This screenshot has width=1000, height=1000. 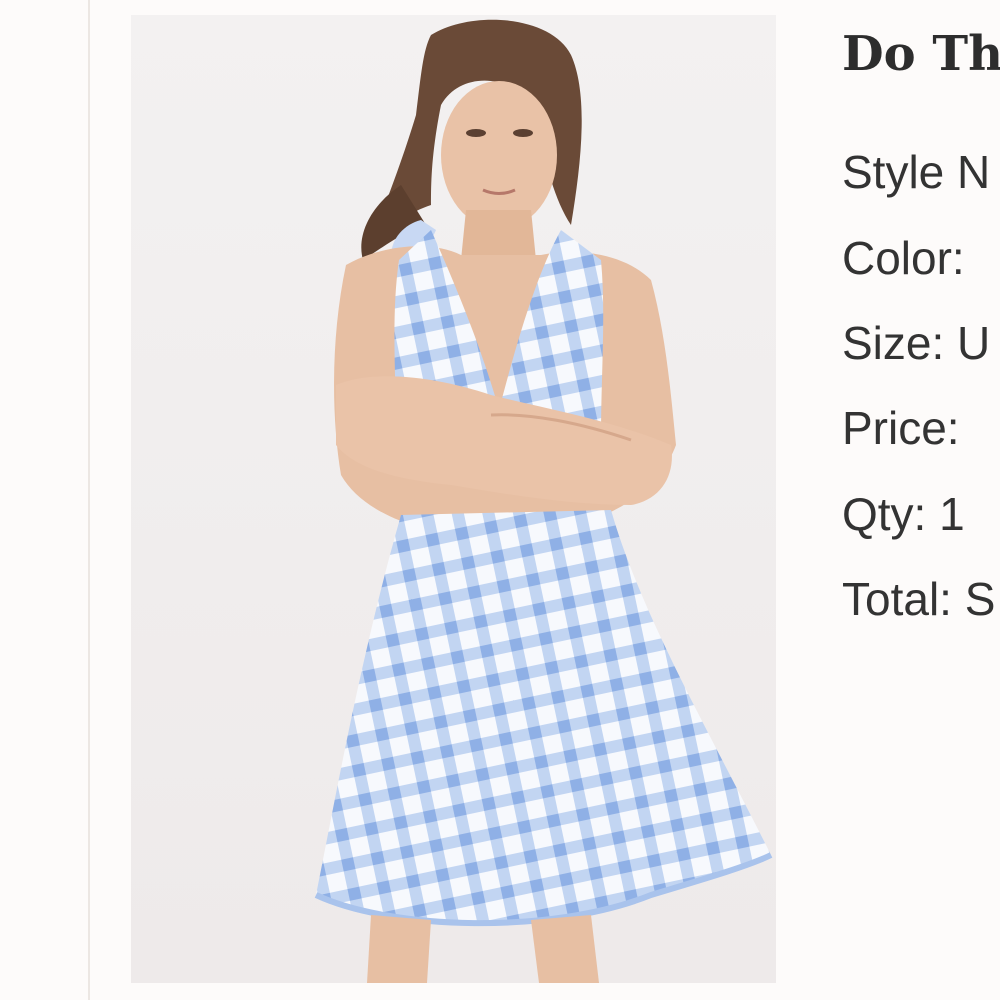 I want to click on price-value: Price:, so click(x=901, y=428).